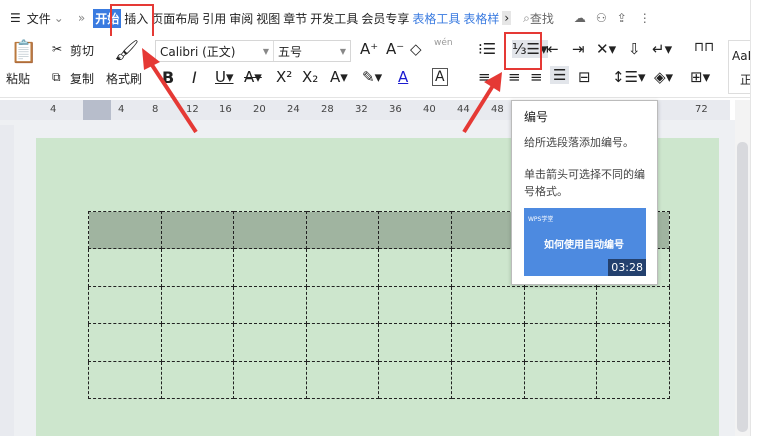 The width and height of the screenshot is (770, 436). I want to click on bold-icon: B, so click(168, 77).